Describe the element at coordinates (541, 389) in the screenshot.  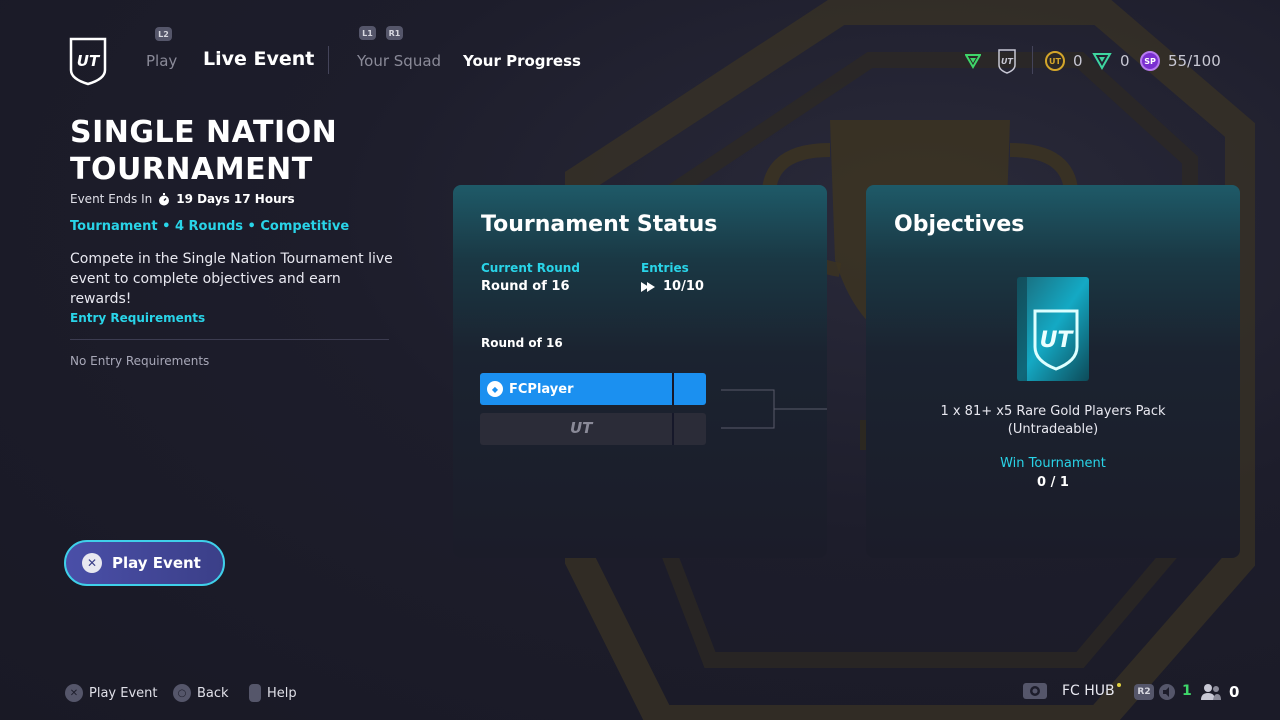
I see `player1-name: FCPlayer` at that location.